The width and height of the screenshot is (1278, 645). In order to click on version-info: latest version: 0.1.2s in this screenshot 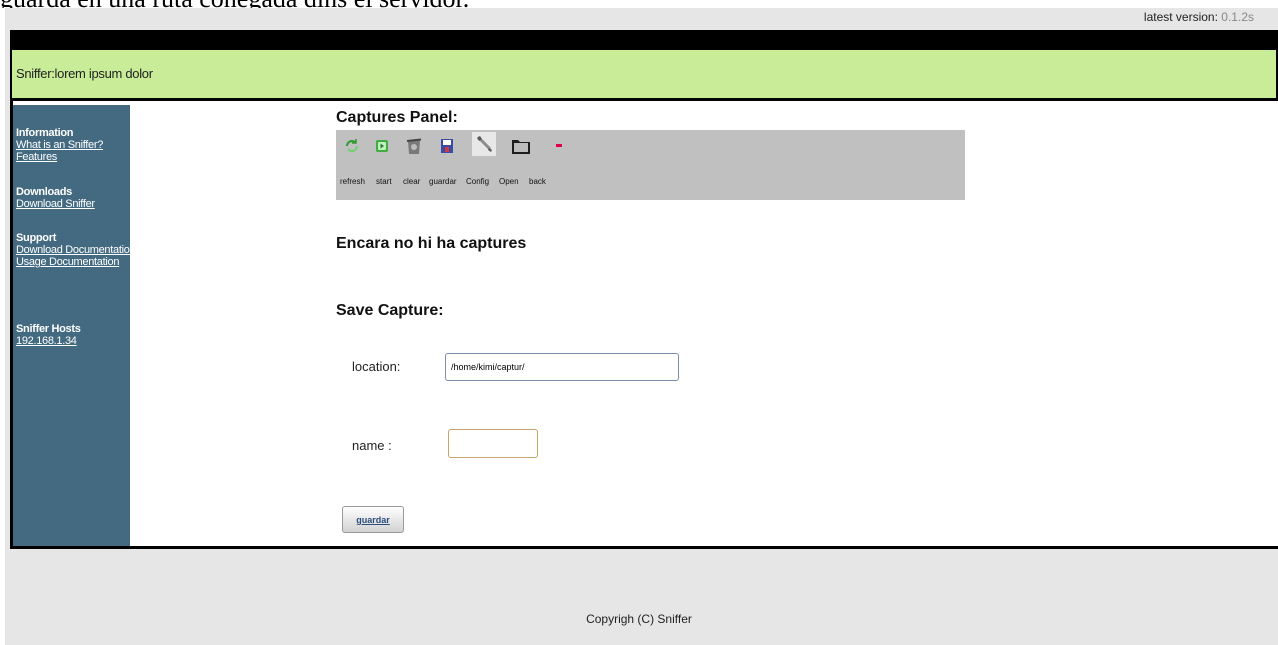, I will do `click(1199, 17)`.